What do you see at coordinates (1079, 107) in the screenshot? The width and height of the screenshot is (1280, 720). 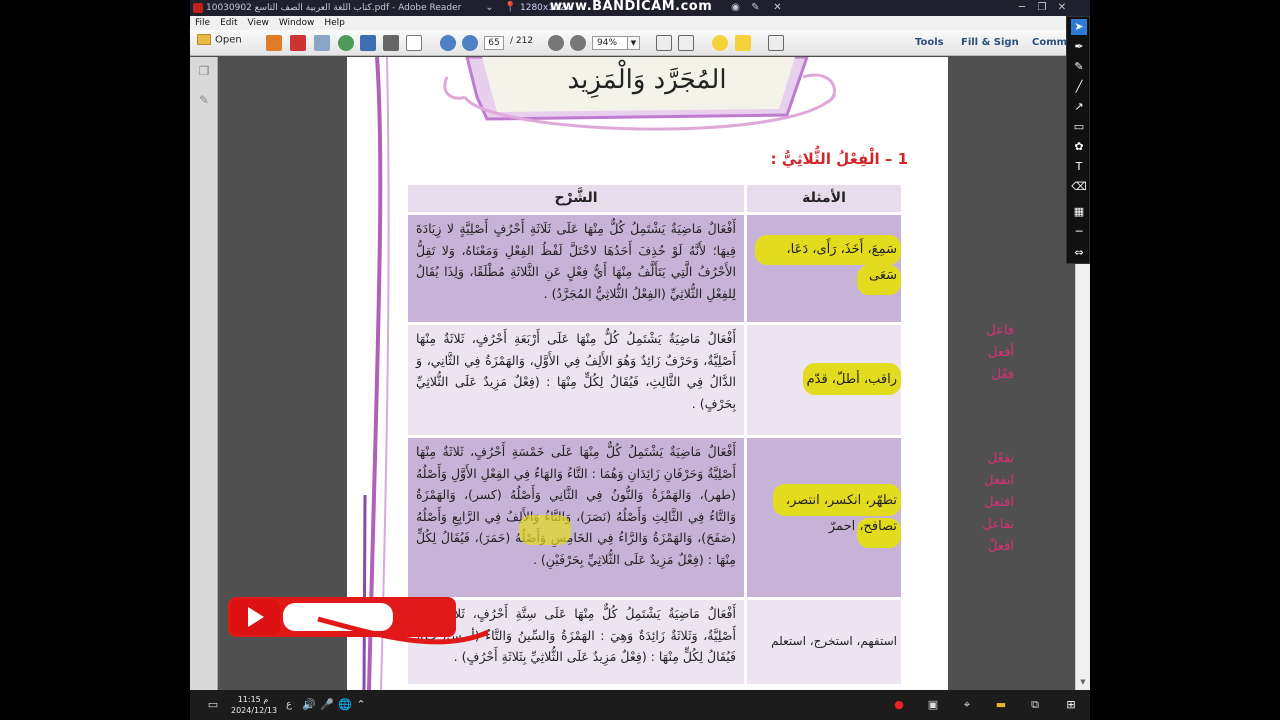 I see `arrow-icon: ↗` at bounding box center [1079, 107].